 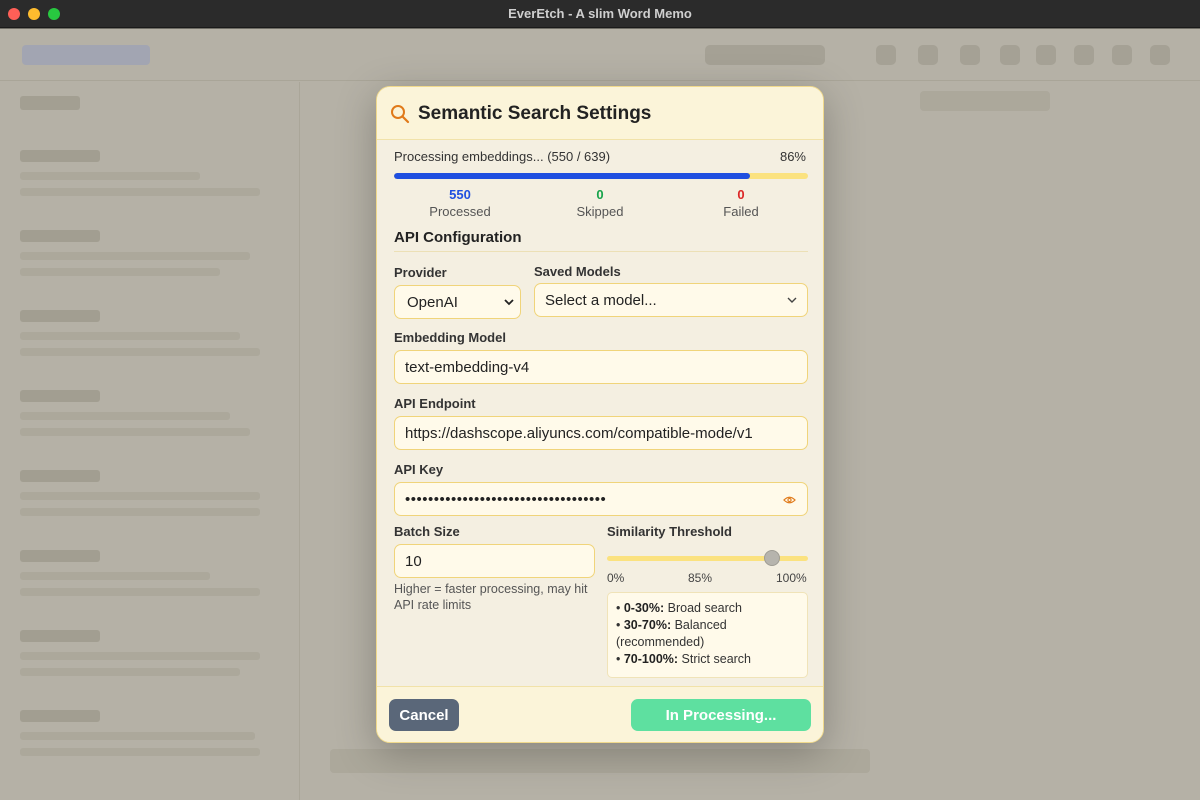 What do you see at coordinates (467, 367) in the screenshot?
I see `embedding-model-value: text-embedding-v4` at bounding box center [467, 367].